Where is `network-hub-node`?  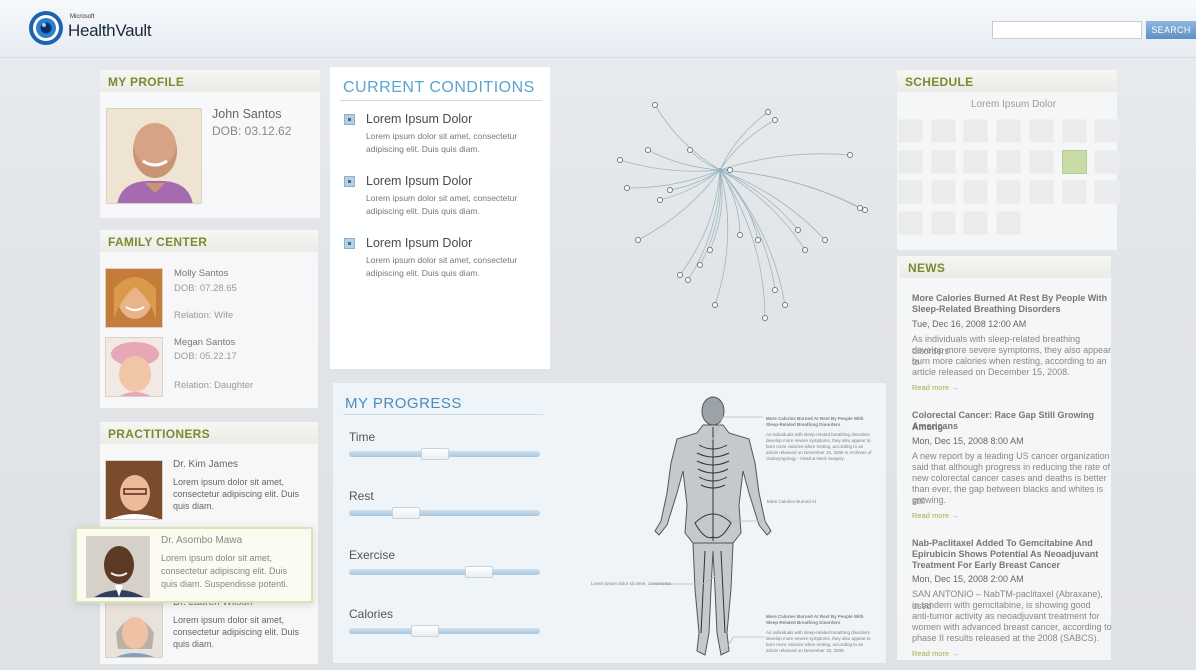 network-hub-node is located at coordinates (720, 170).